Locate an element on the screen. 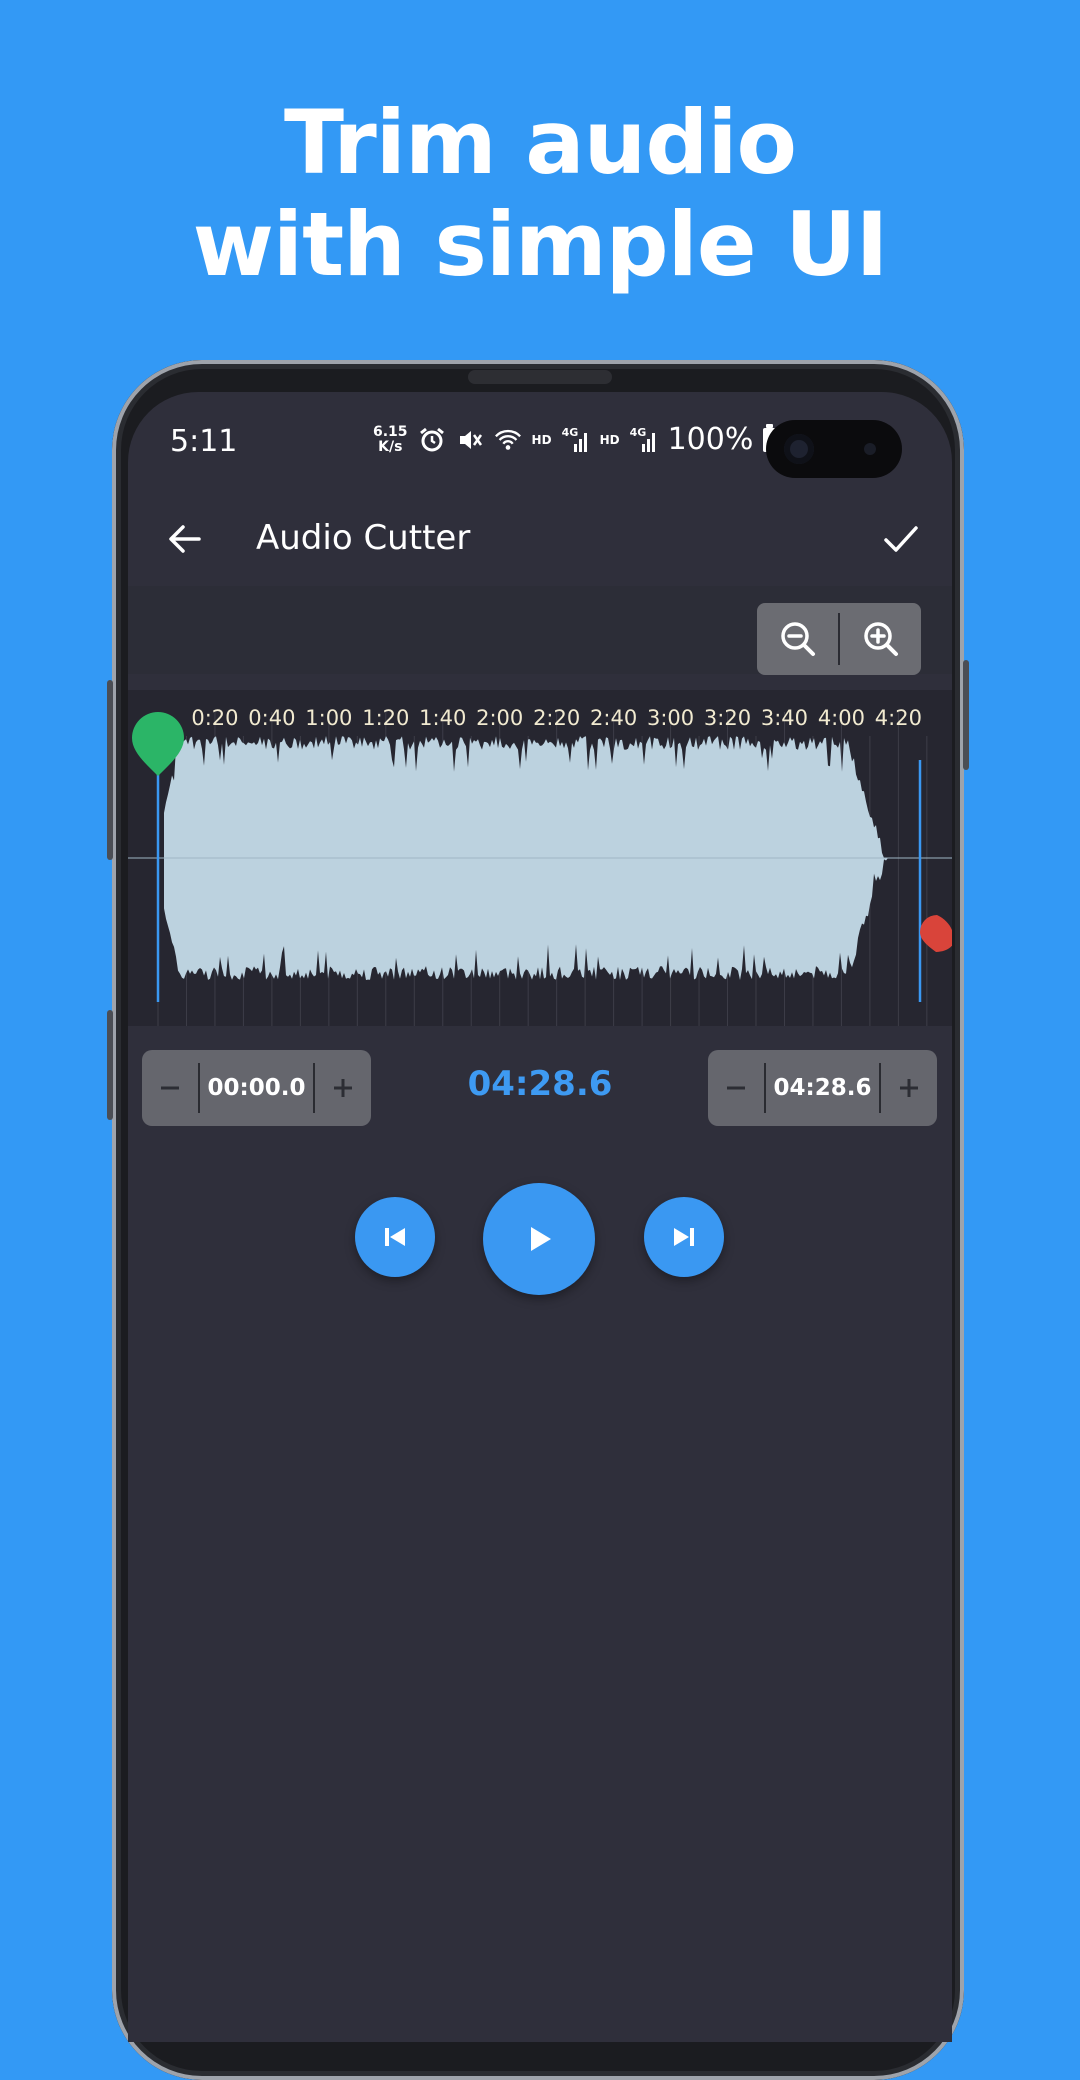  net-speed-unit: K/s is located at coordinates (390, 446).